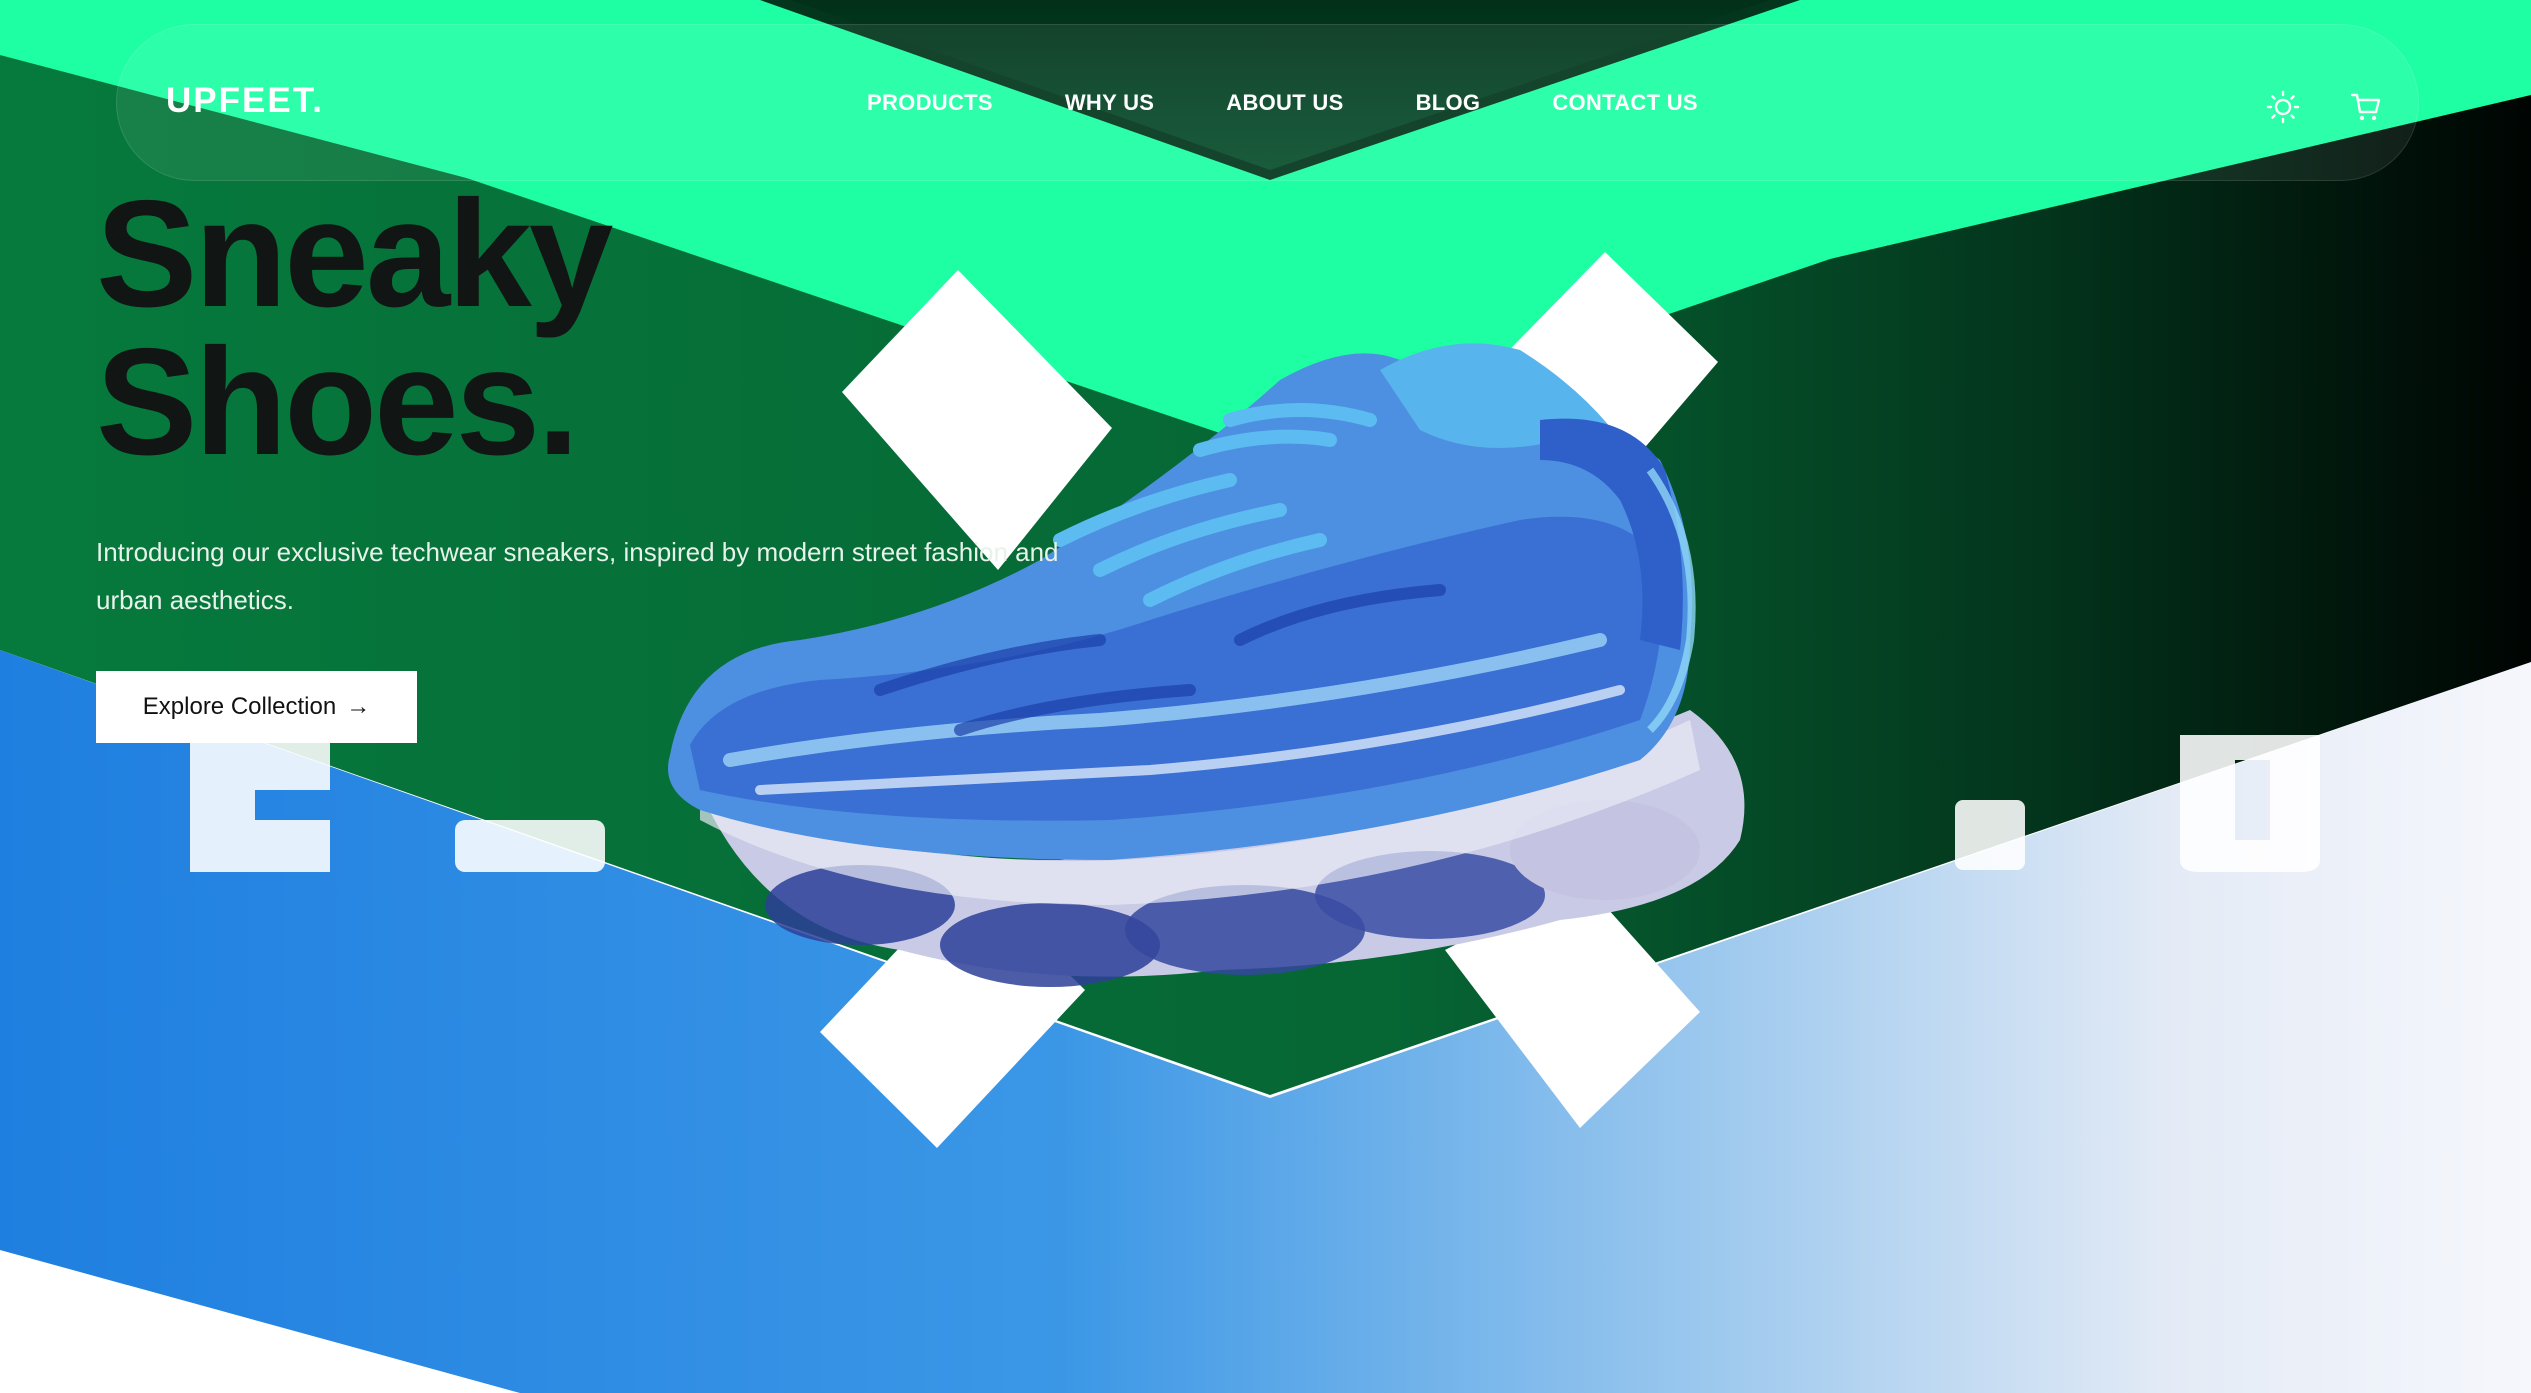 The width and height of the screenshot is (2531, 1393). Describe the element at coordinates (358, 706) in the screenshot. I see `arrow-right-icon: →` at that location.